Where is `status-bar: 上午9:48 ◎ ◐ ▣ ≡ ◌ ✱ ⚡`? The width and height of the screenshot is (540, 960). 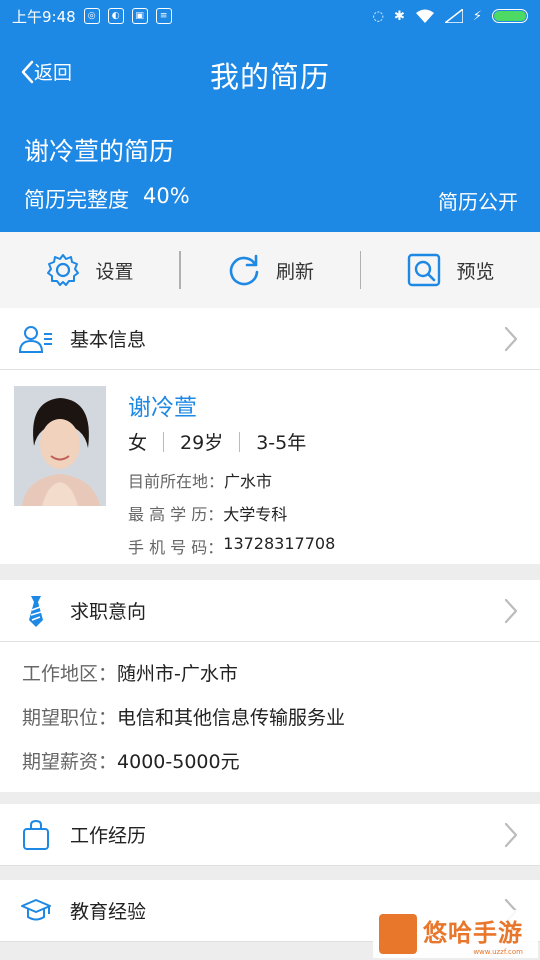
status-bar: 上午9:48 ◎ ◐ ▣ ≡ ◌ ✱ ⚡ is located at coordinates (270, 16).